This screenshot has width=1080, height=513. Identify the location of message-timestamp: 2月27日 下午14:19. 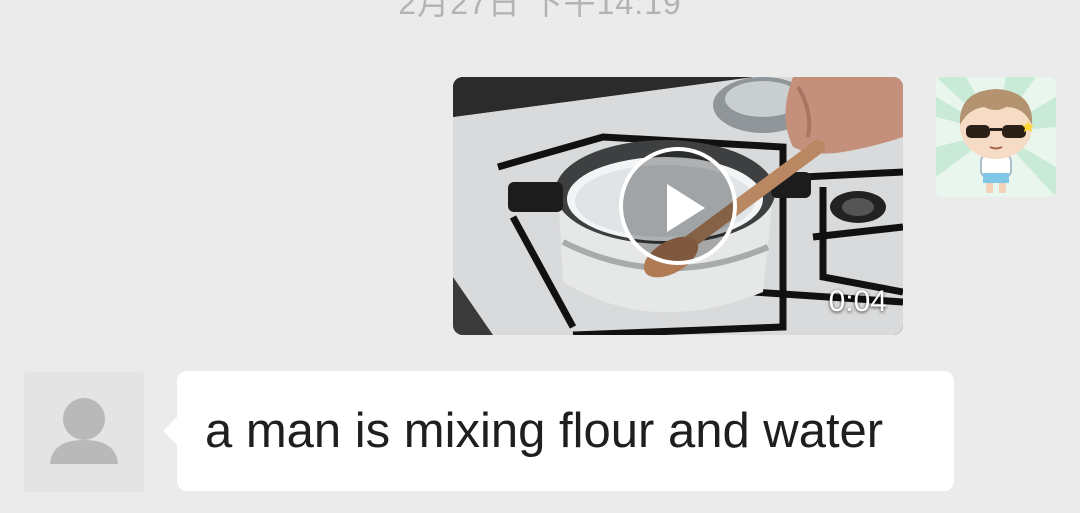
(540, 10).